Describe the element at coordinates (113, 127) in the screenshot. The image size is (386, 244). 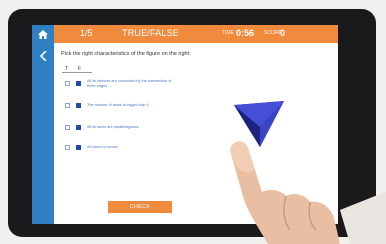
I see `statement-text: All its faces are parallelograms` at that location.